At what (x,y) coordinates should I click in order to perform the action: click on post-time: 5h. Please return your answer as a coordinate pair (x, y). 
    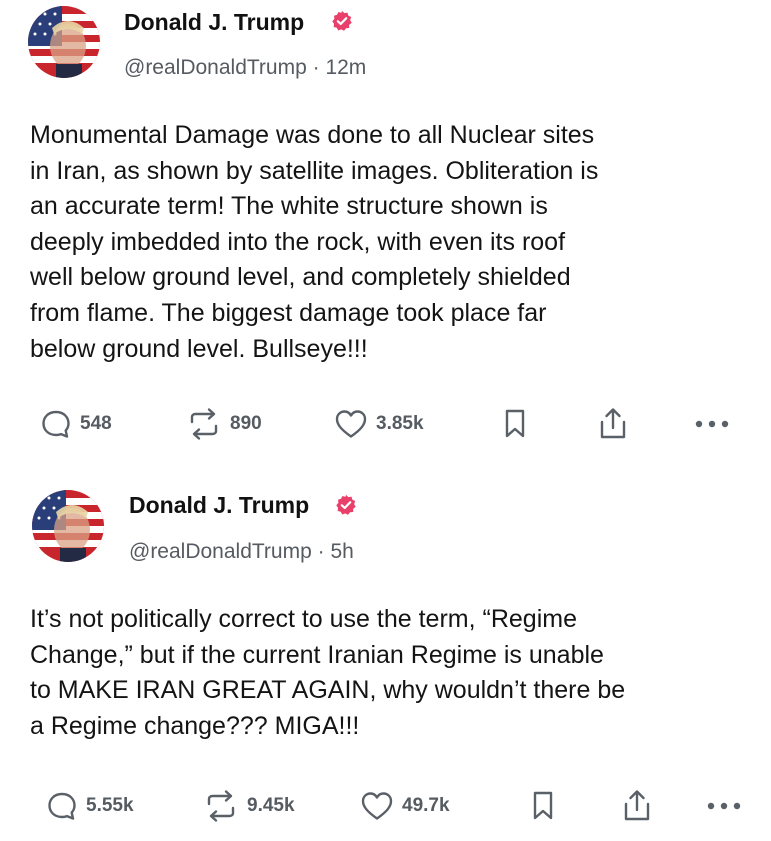
    Looking at the image, I should click on (341, 551).